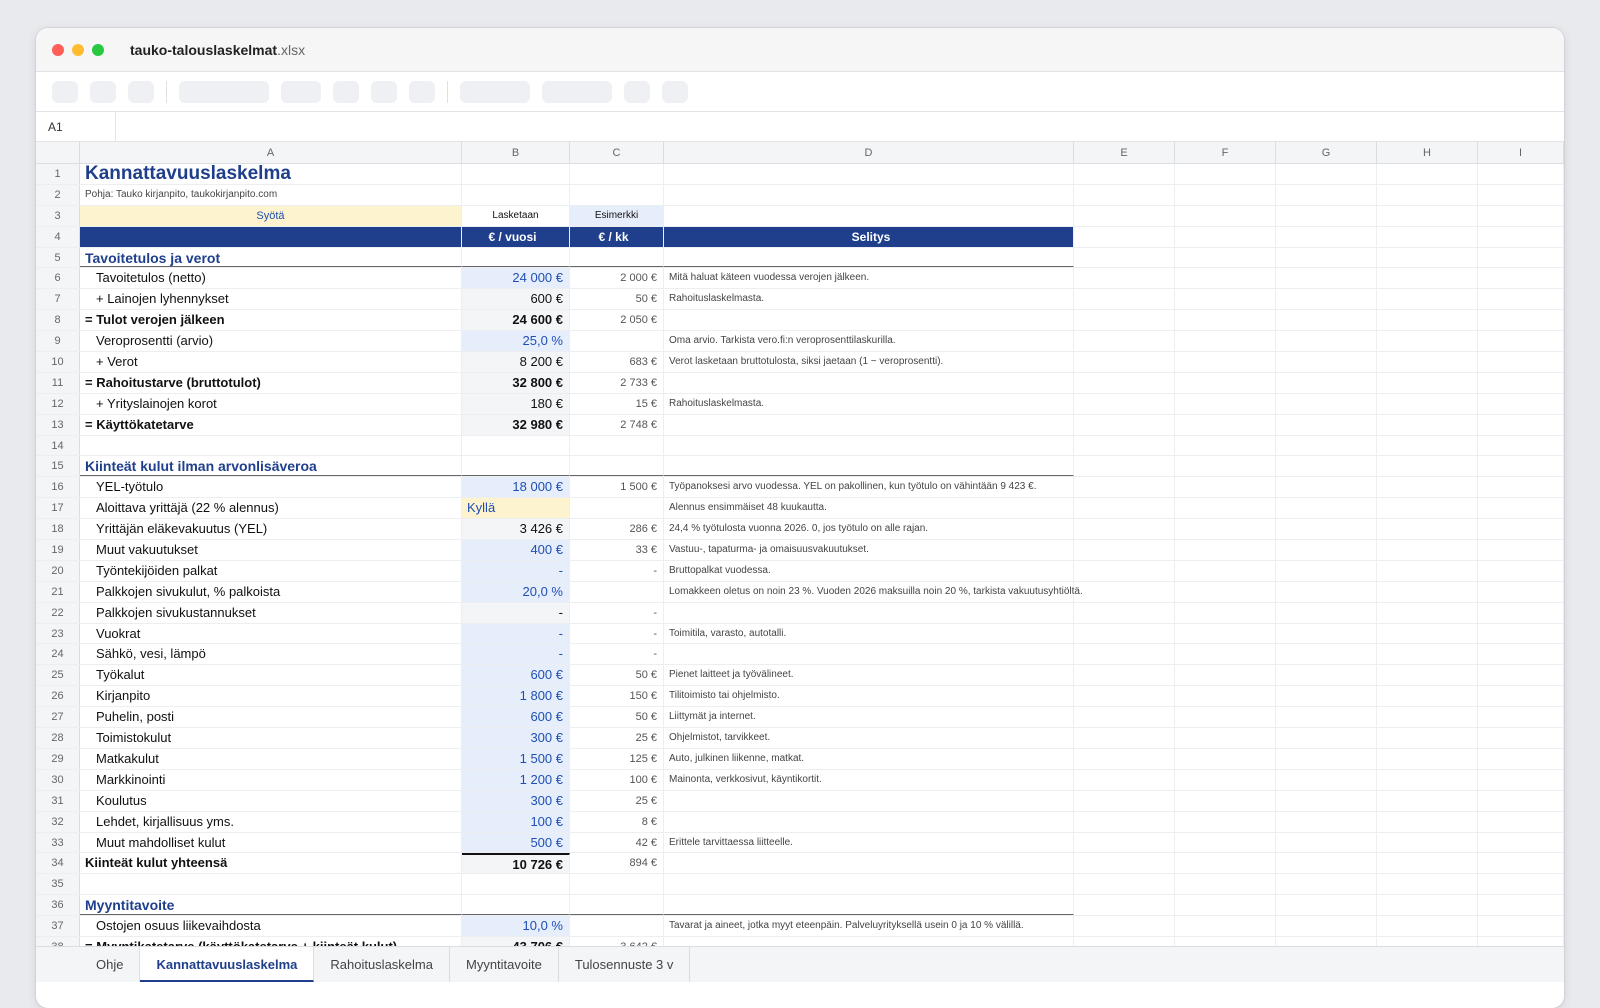  I want to click on row-number: 33, so click(58, 842).